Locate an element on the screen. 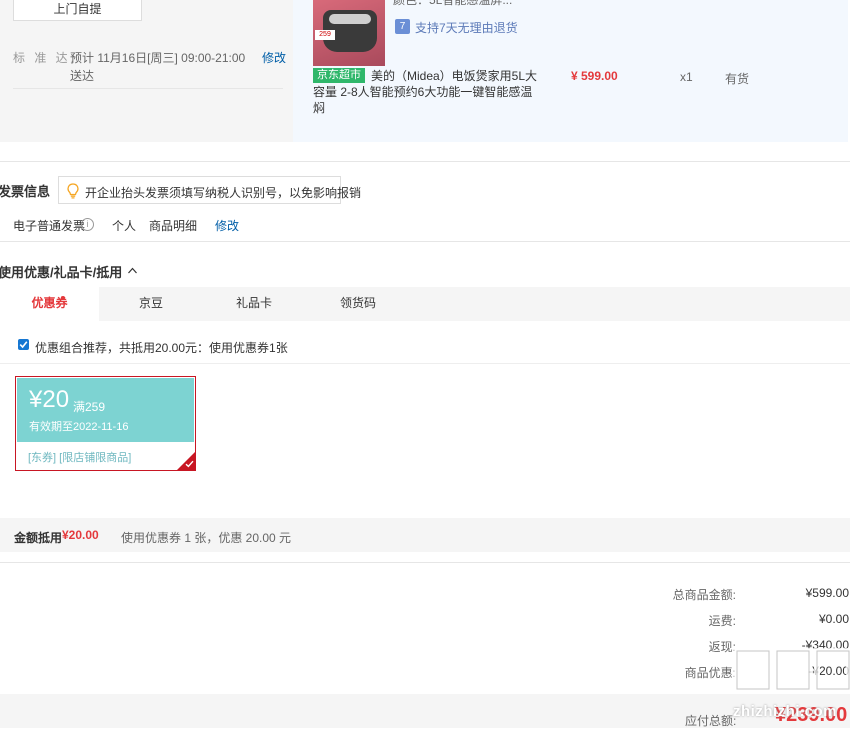  check-icon is located at coordinates (23, 345).